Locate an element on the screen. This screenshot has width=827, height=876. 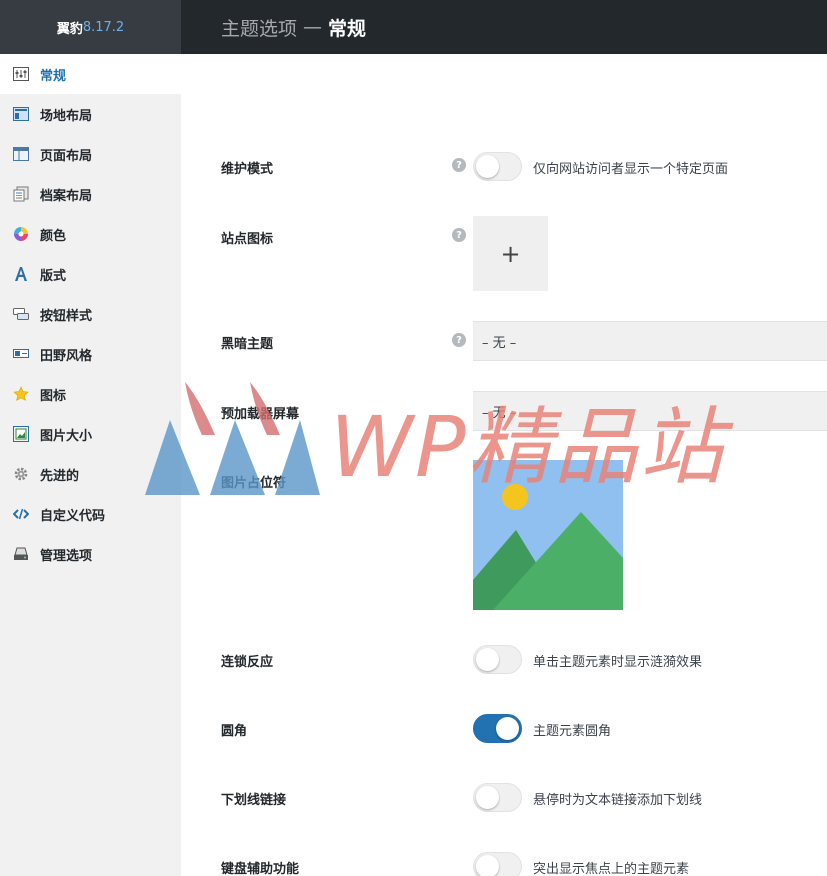
rounded-label: 圆角 is located at coordinates (234, 731).